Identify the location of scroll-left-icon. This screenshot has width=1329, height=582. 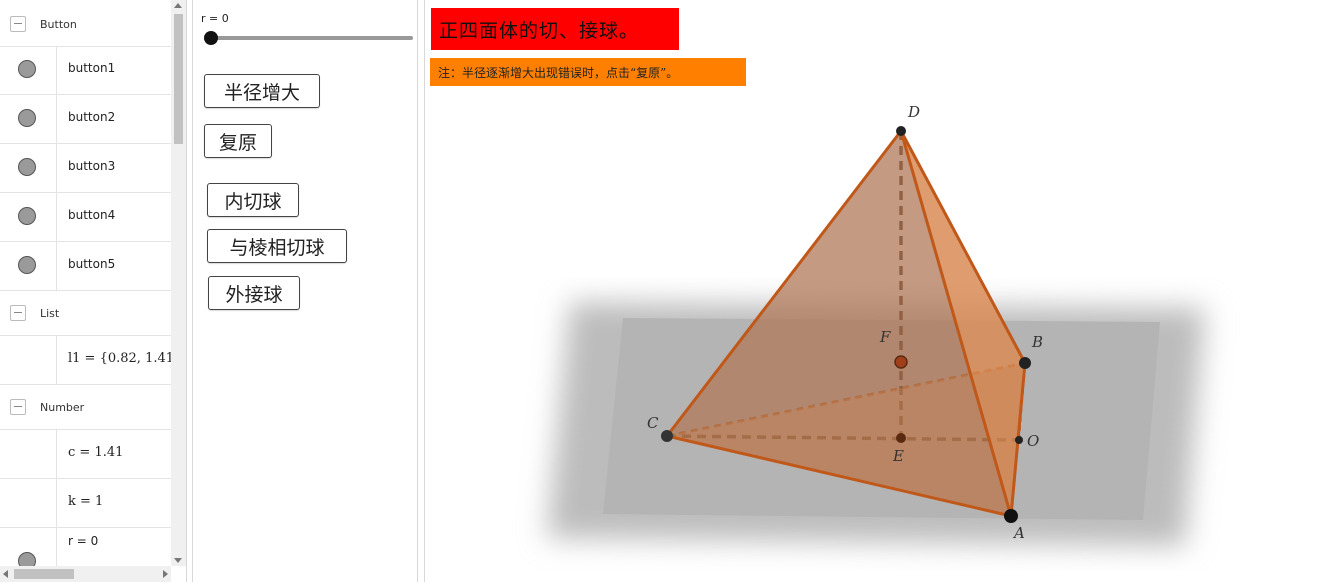
(5, 574).